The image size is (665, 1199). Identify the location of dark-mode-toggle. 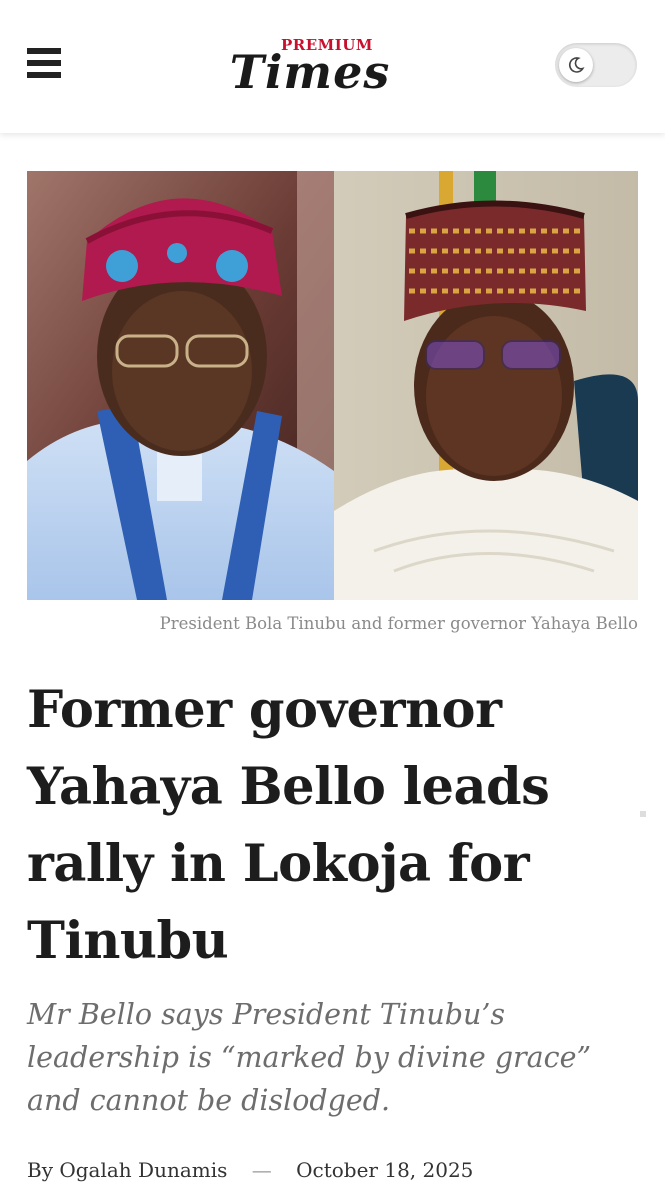
(596, 65).